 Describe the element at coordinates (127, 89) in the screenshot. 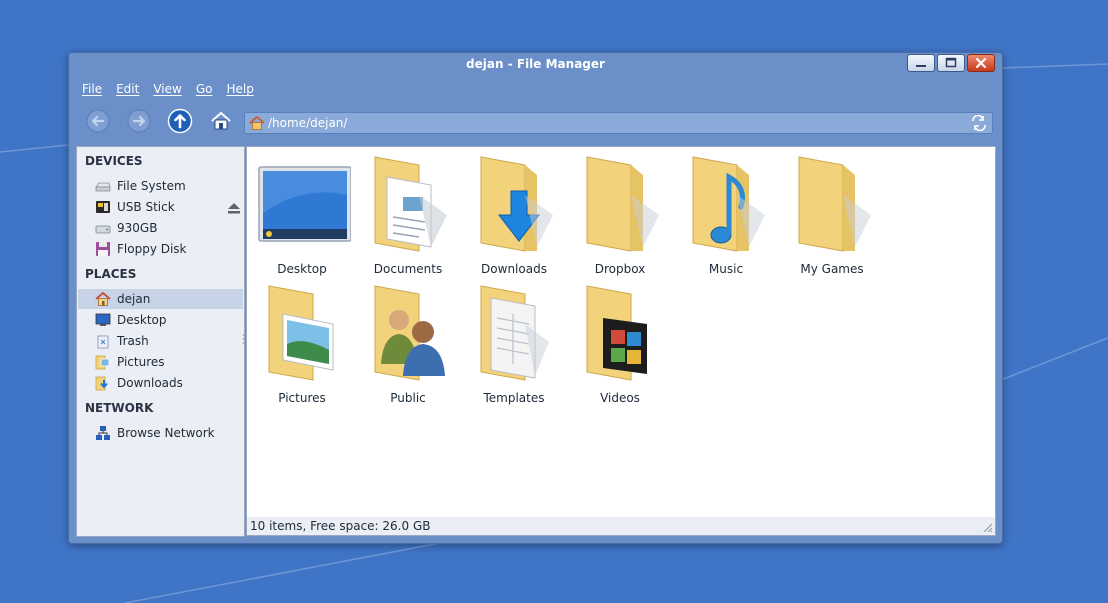

I see `menu-edit: Edit` at that location.